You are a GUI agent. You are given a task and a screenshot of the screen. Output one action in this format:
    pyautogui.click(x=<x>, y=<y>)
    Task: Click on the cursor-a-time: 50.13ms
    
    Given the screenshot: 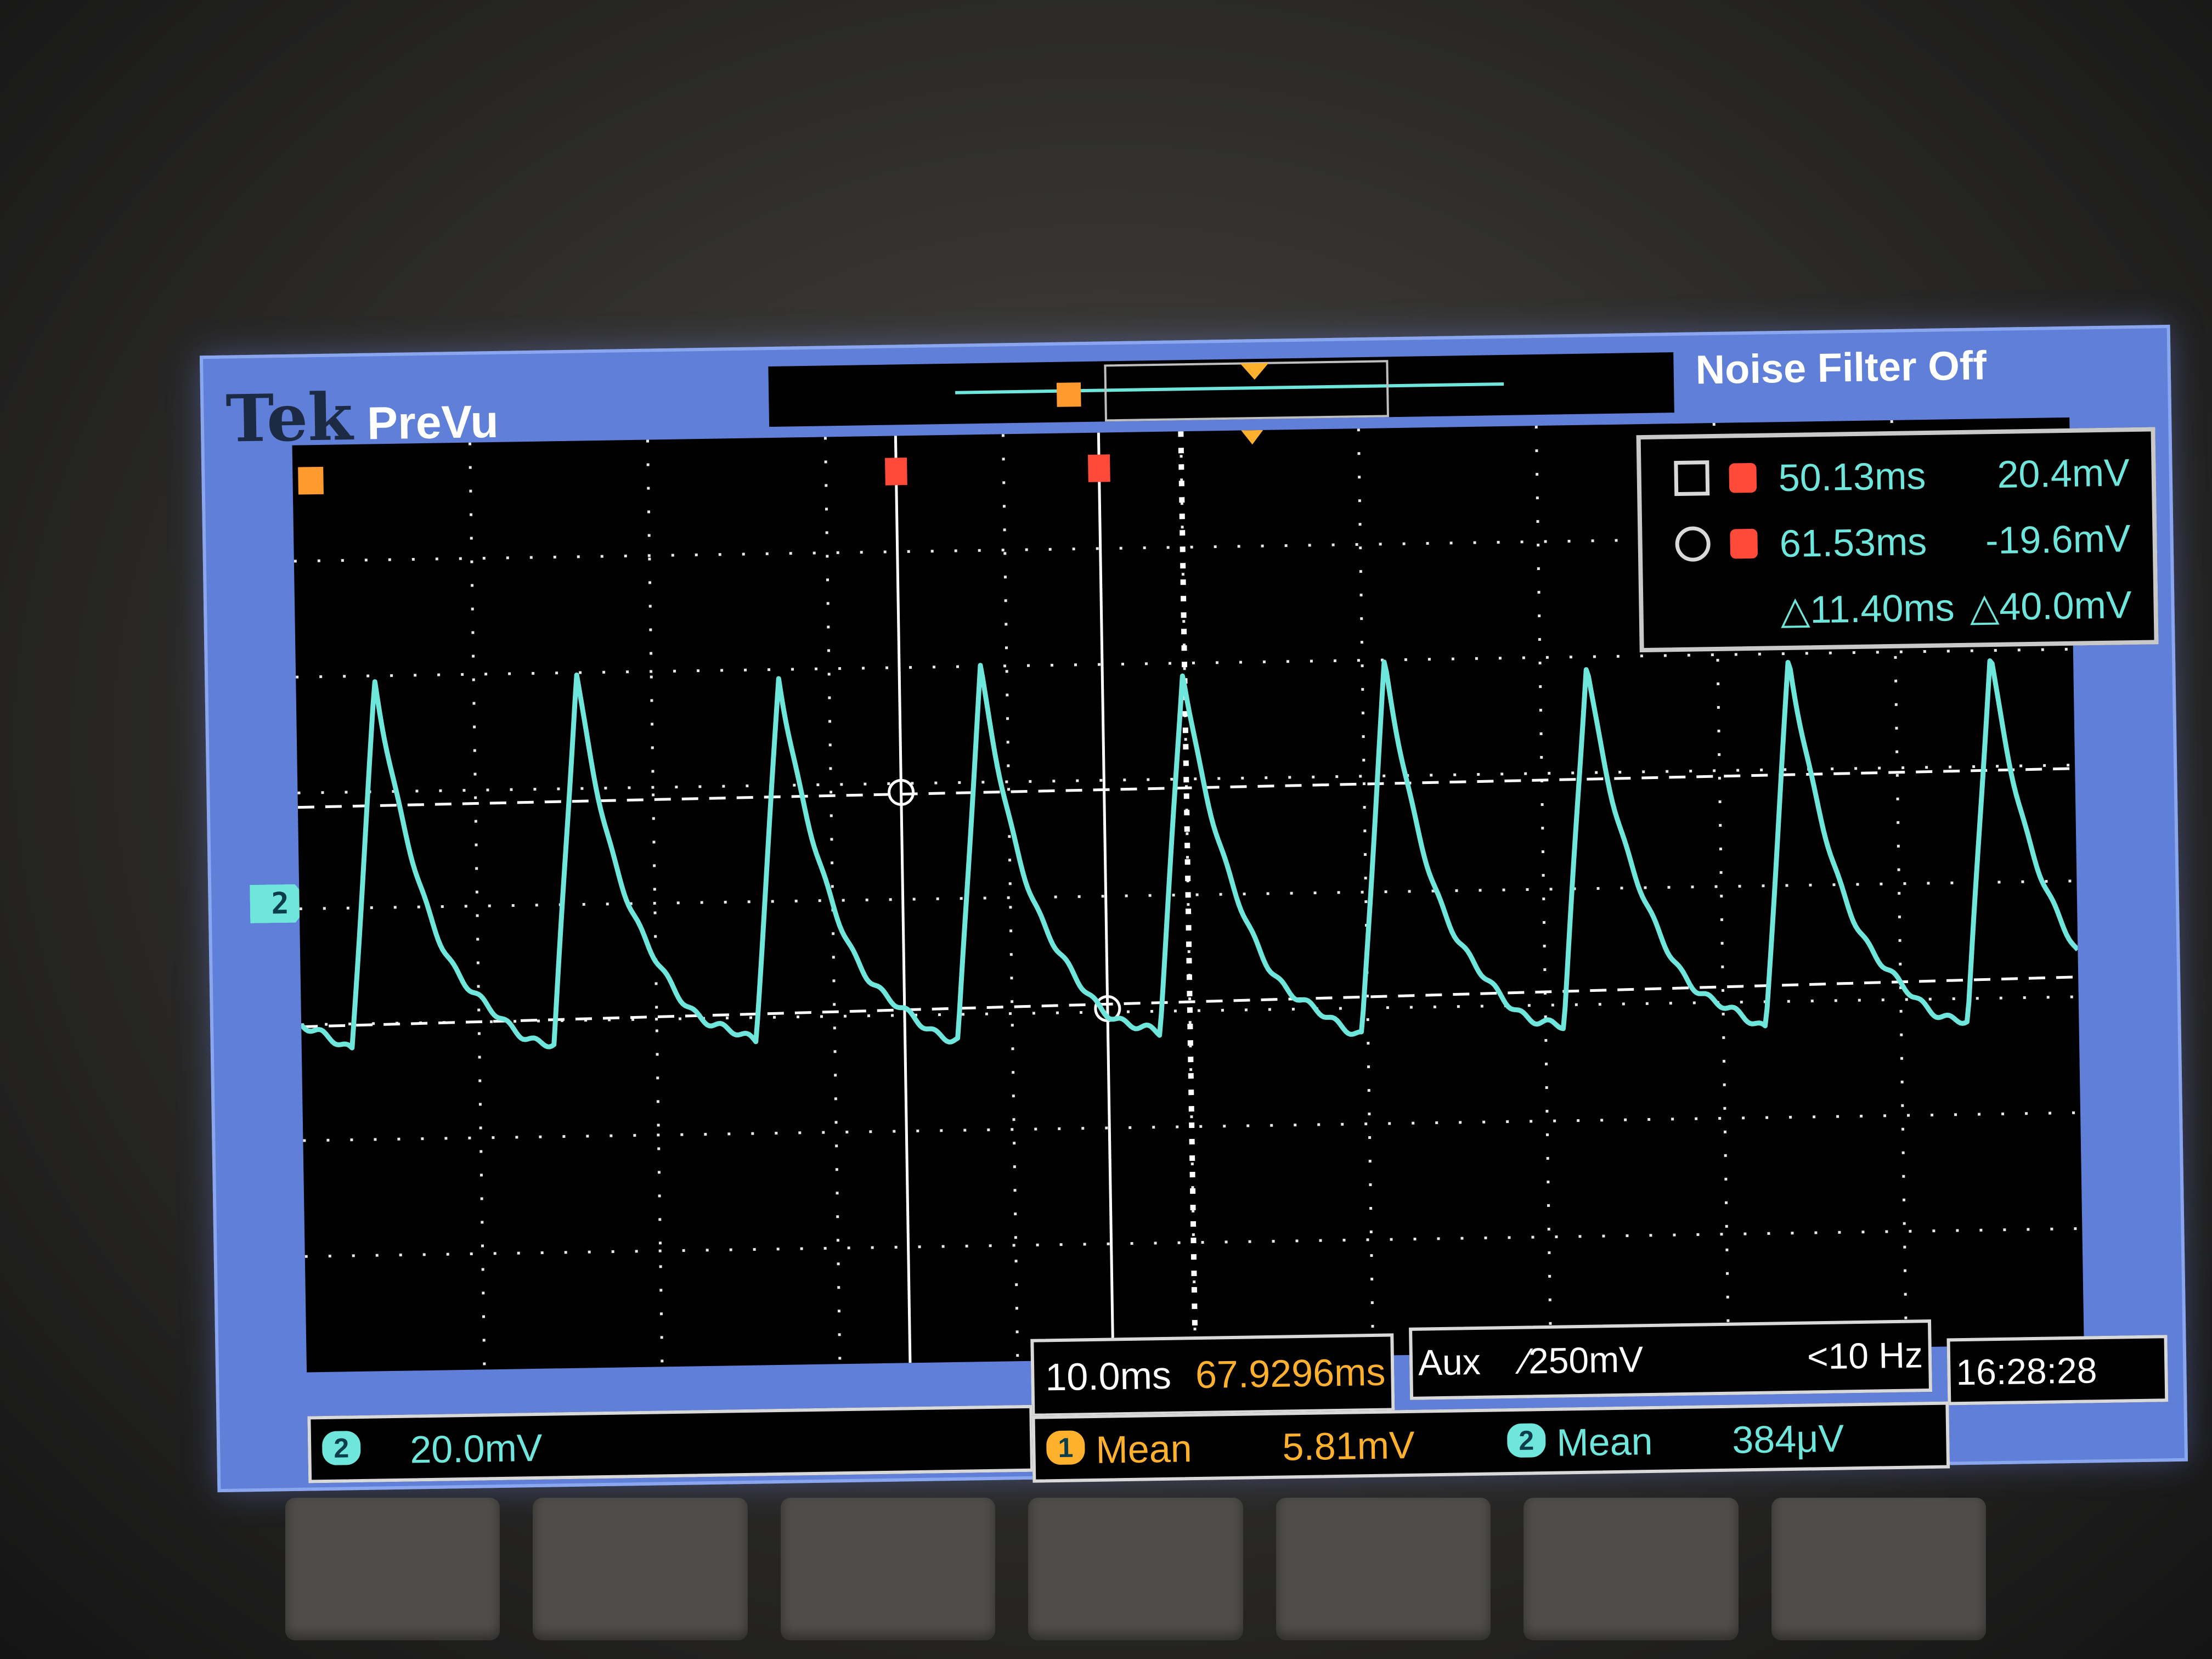 What is the action you would take?
    pyautogui.click(x=1852, y=477)
    